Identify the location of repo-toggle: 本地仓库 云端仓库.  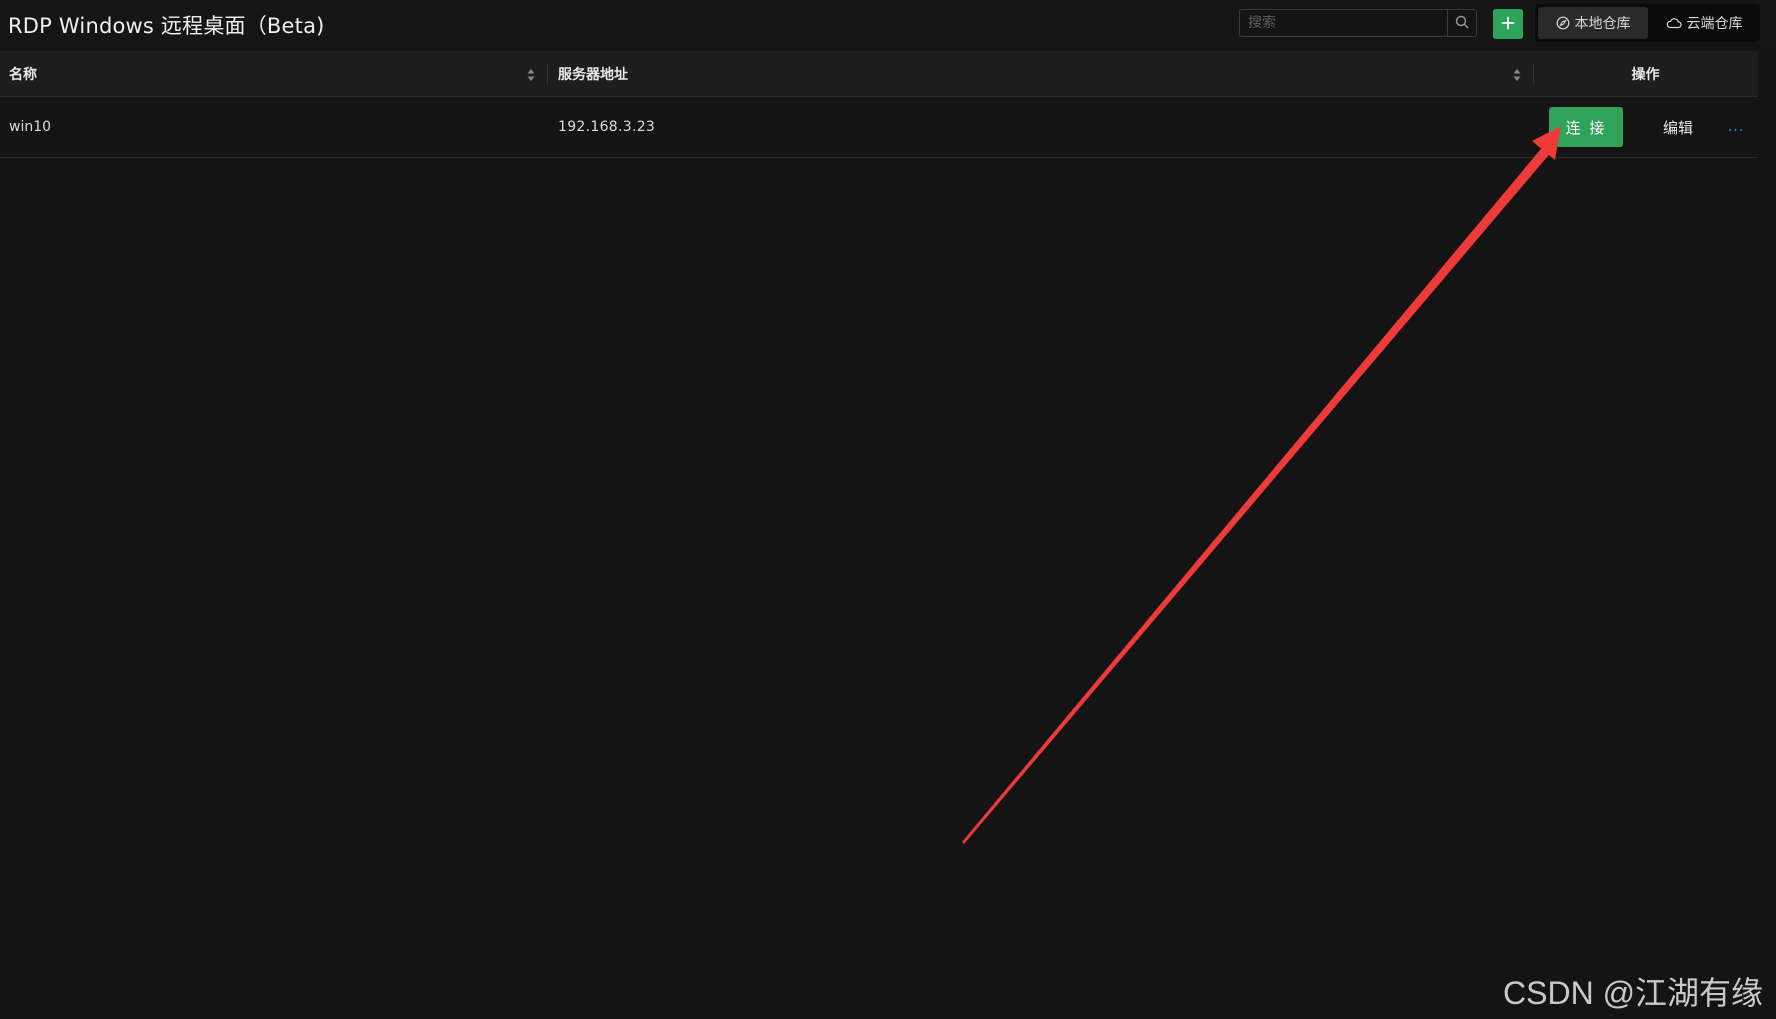
(1647, 23).